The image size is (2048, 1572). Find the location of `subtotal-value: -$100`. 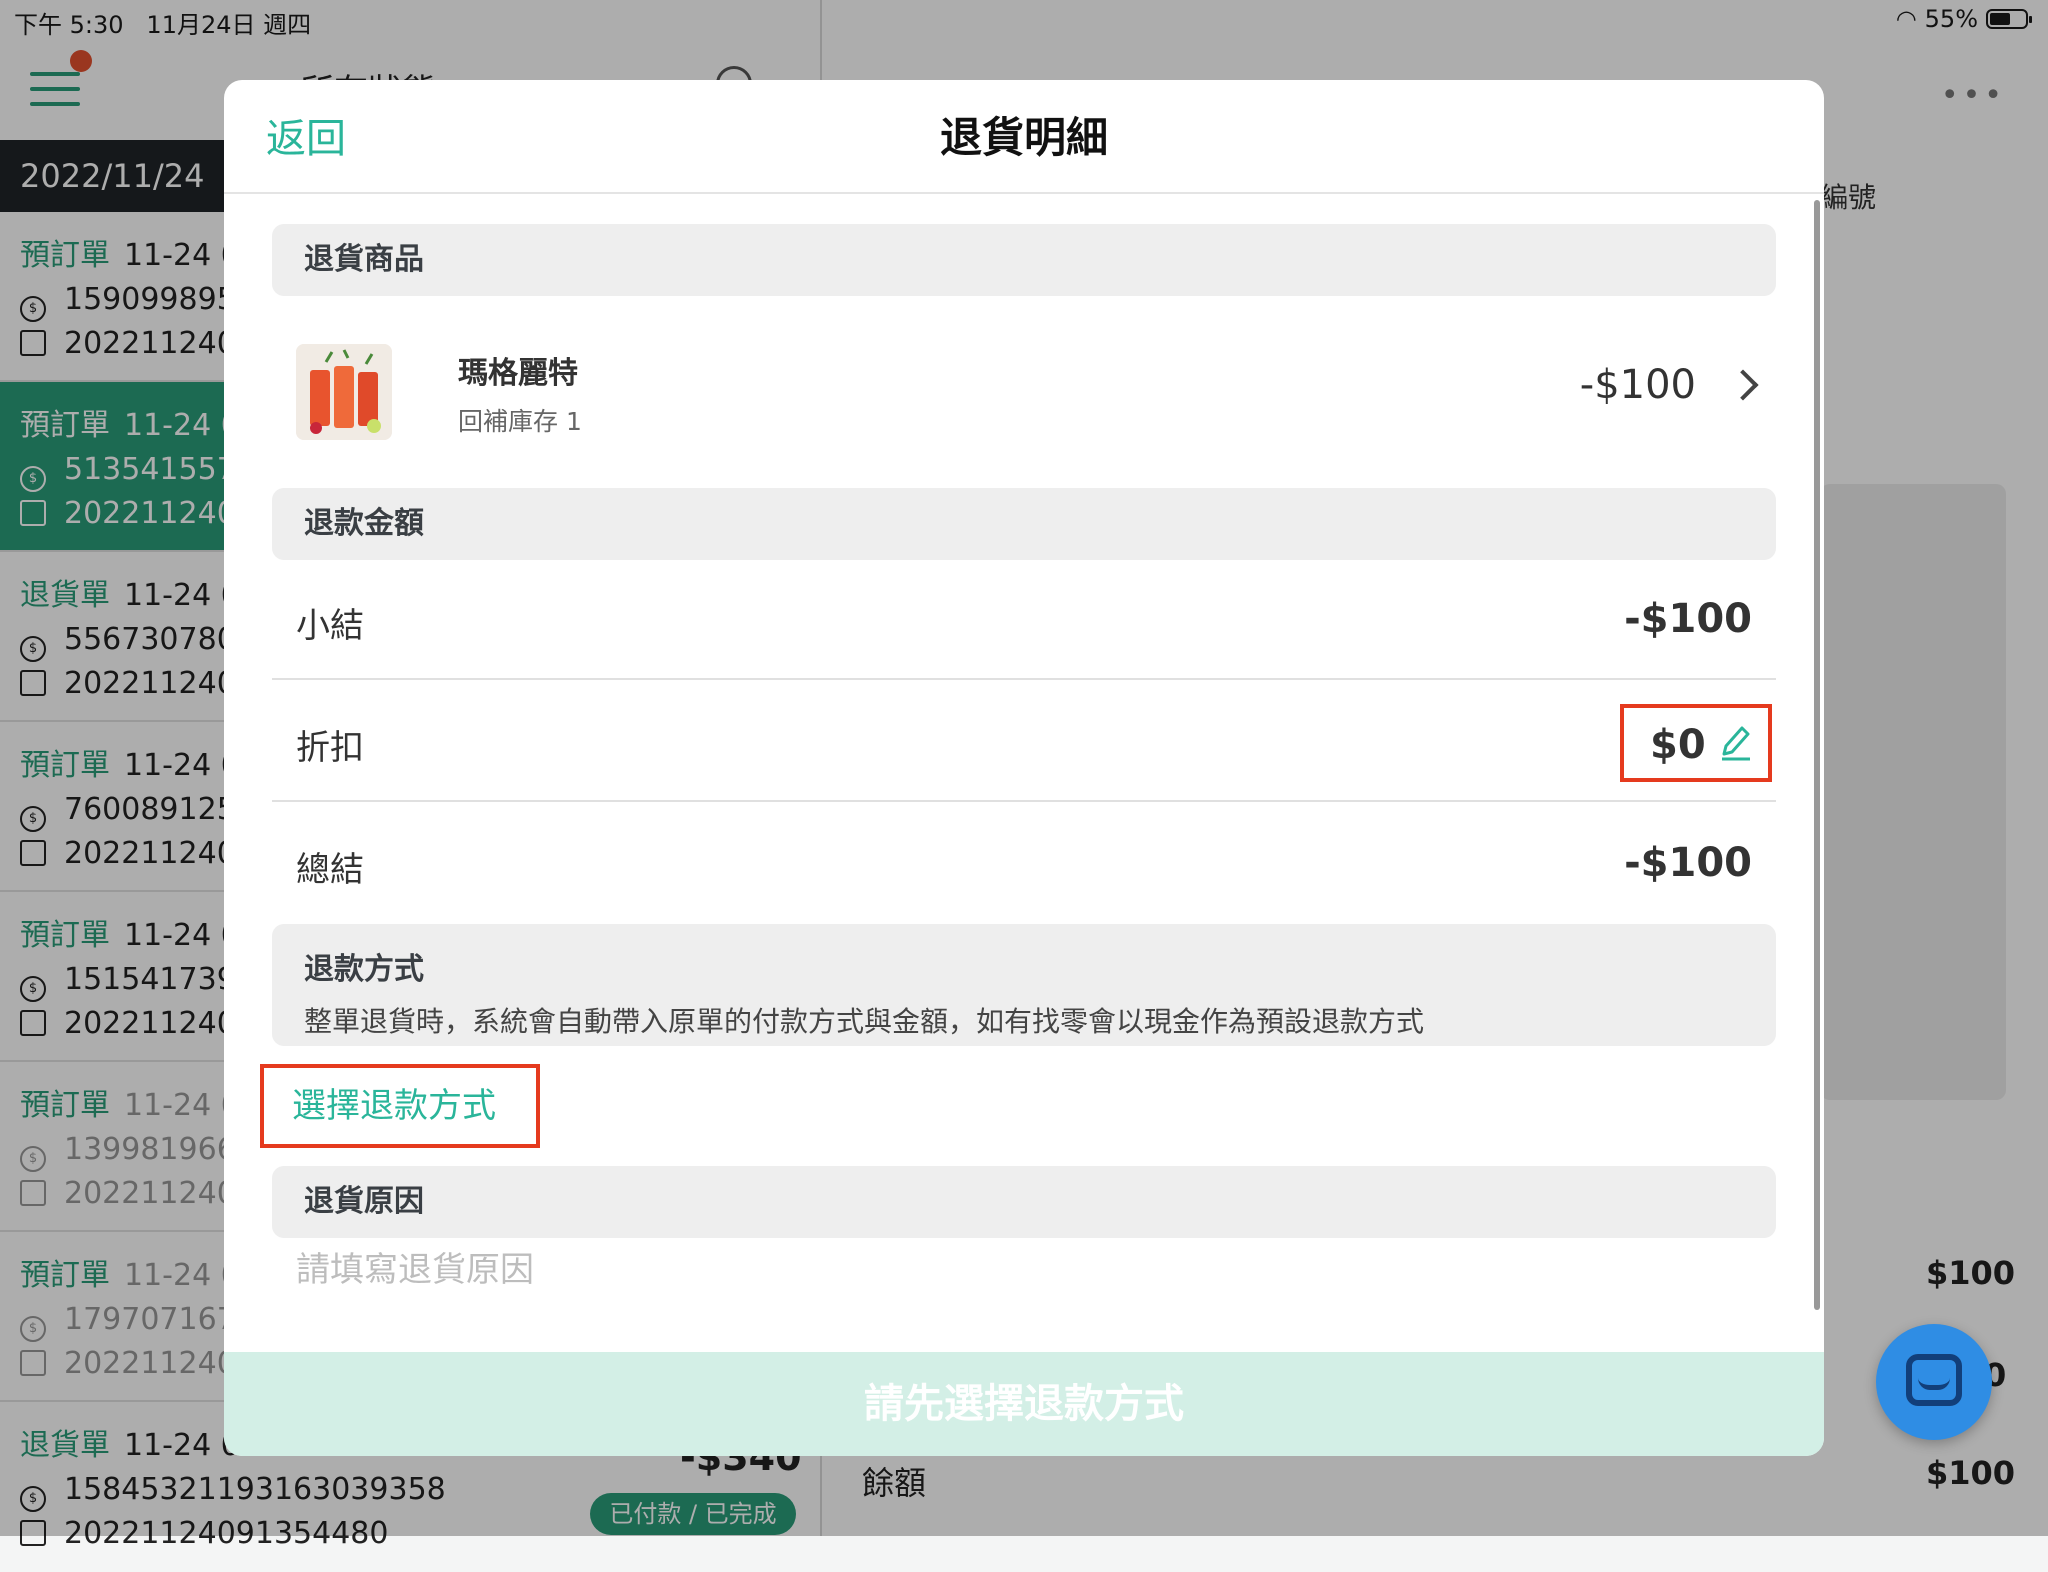

subtotal-value: -$100 is located at coordinates (1688, 619).